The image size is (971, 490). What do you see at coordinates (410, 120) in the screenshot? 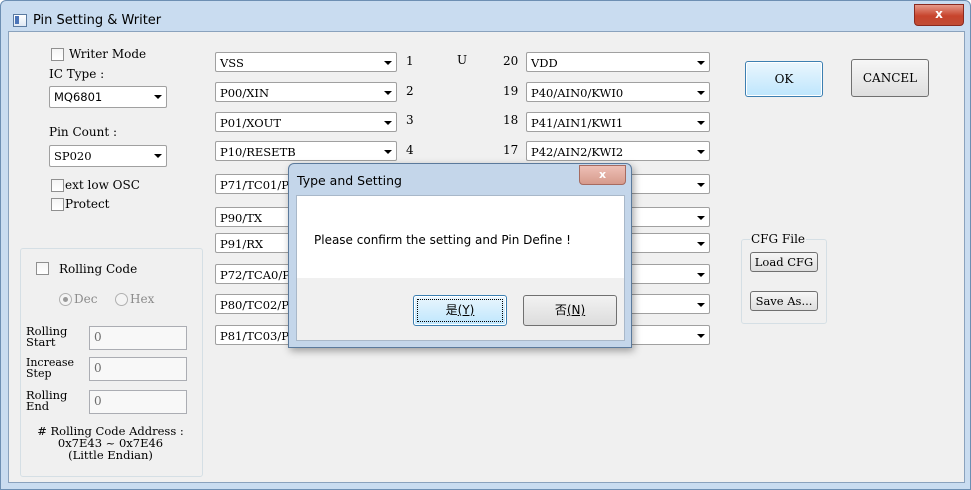
I see `pin-number-3: 3` at bounding box center [410, 120].